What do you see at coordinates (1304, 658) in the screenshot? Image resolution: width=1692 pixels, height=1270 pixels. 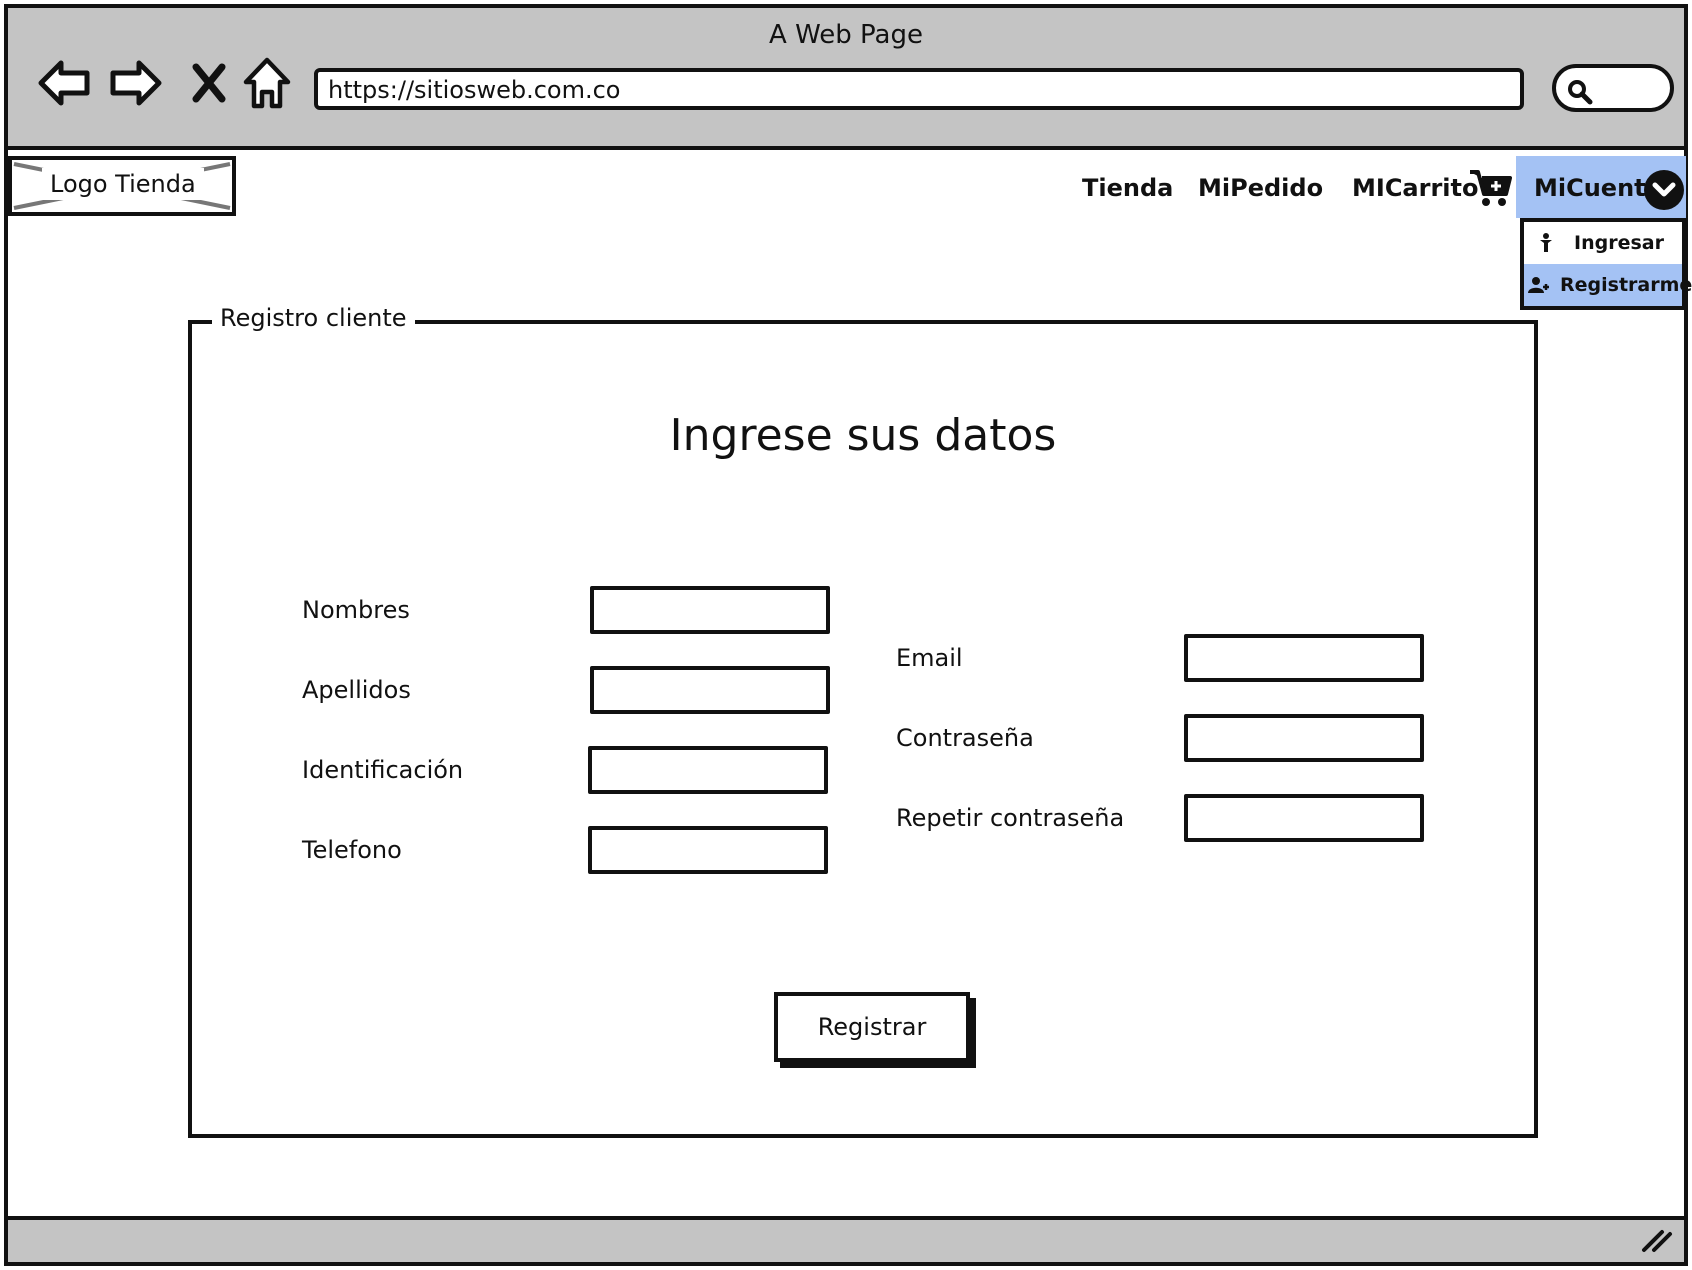 I see `email-input` at bounding box center [1304, 658].